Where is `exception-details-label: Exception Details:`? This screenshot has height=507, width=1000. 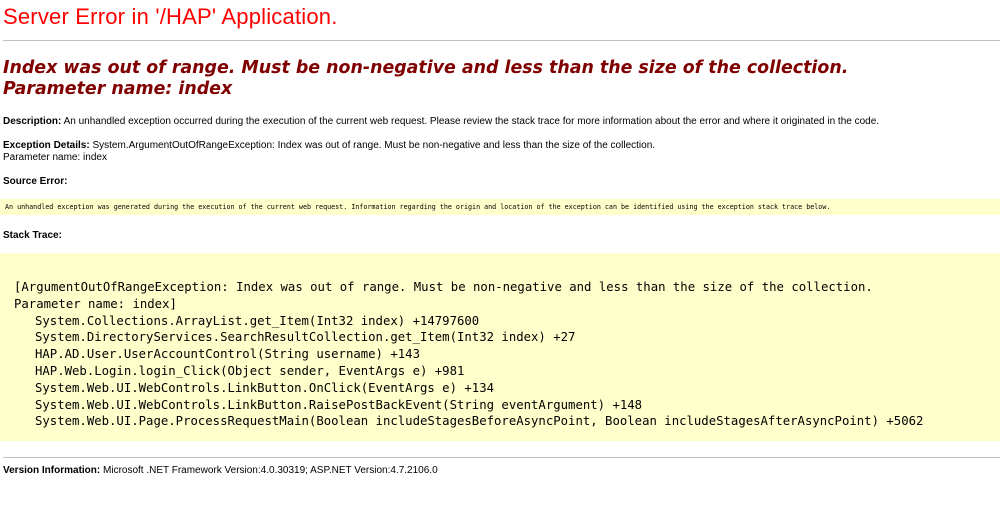 exception-details-label: Exception Details: is located at coordinates (46, 145).